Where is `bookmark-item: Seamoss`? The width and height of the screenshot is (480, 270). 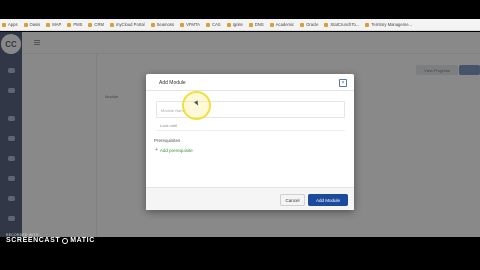
bookmark-item: Seamoss is located at coordinates (162, 24).